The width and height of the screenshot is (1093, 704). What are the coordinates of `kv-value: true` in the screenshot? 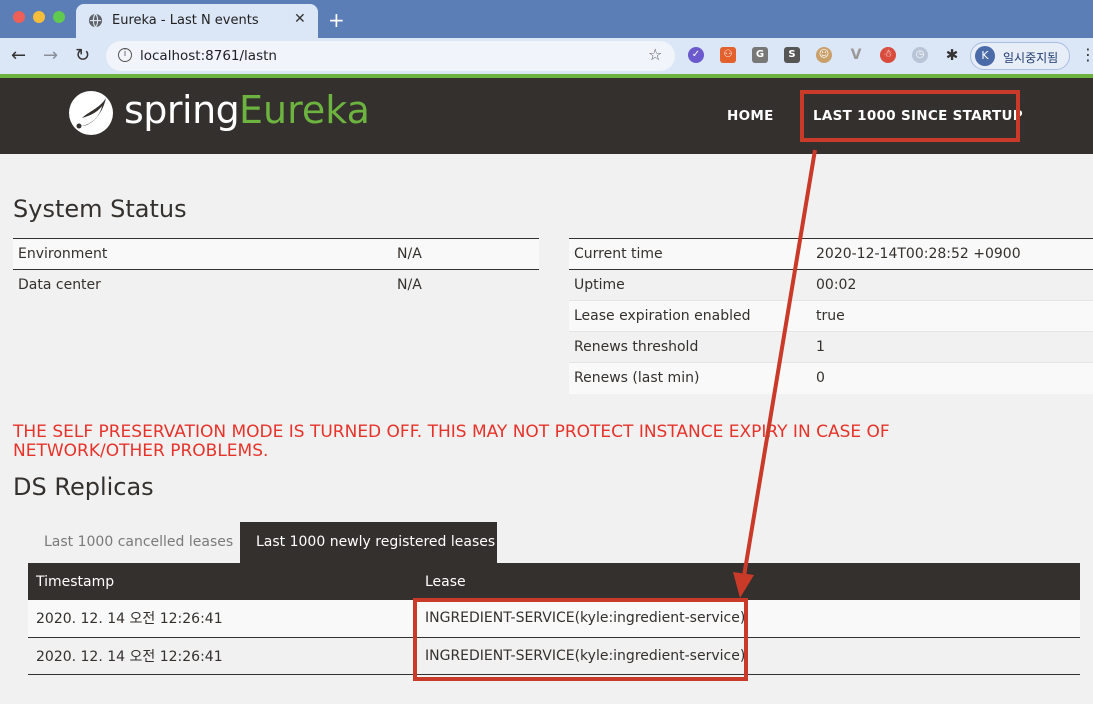 It's located at (830, 316).